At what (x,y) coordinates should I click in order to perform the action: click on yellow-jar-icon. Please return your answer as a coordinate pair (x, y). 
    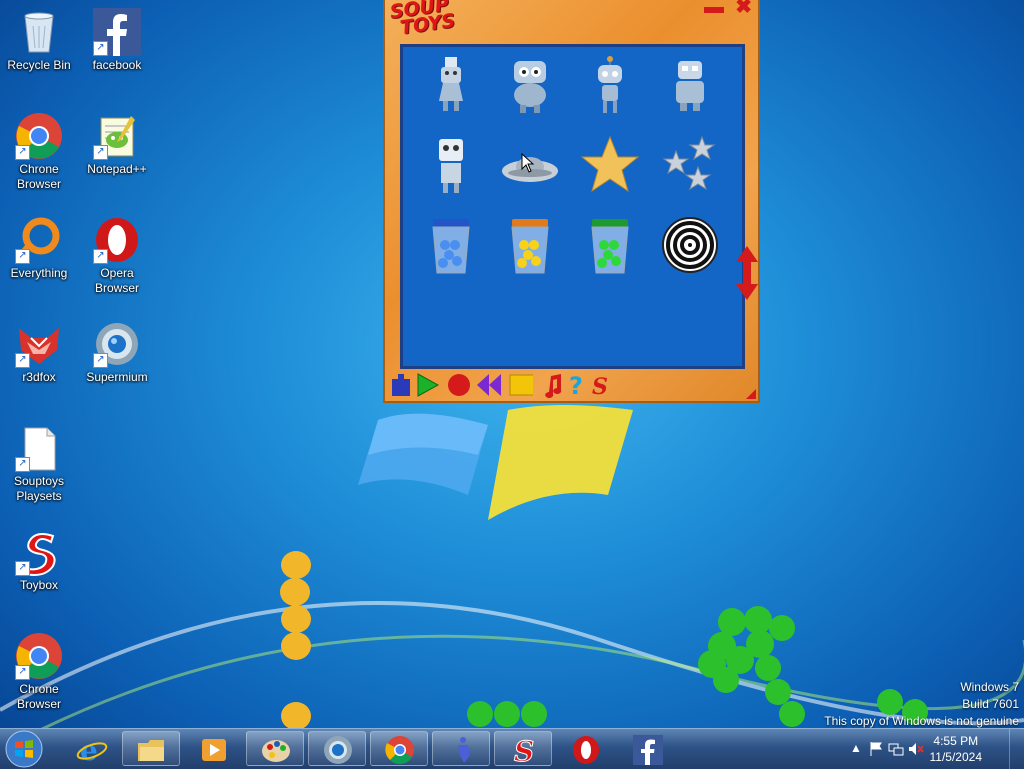
    Looking at the image, I should click on (530, 247).